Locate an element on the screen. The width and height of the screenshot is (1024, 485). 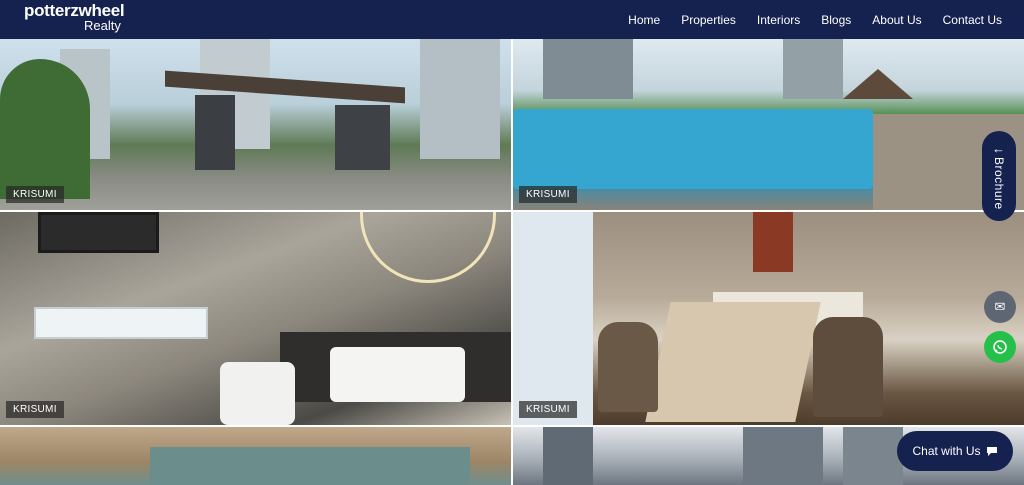
gallery-tile-interior is located at coordinates (255, 456).